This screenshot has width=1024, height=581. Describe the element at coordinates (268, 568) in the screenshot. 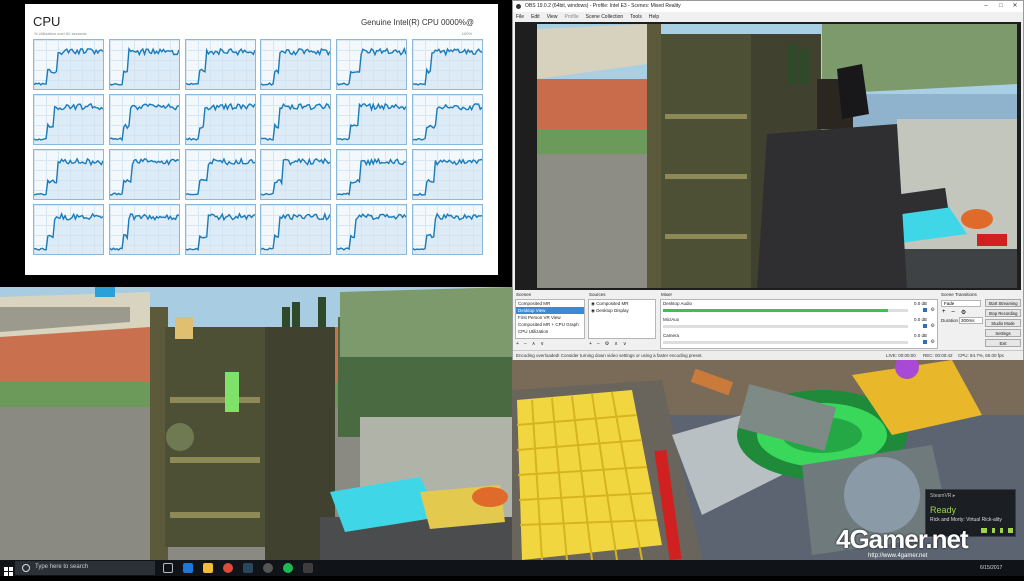

I see `obs-icon` at that location.